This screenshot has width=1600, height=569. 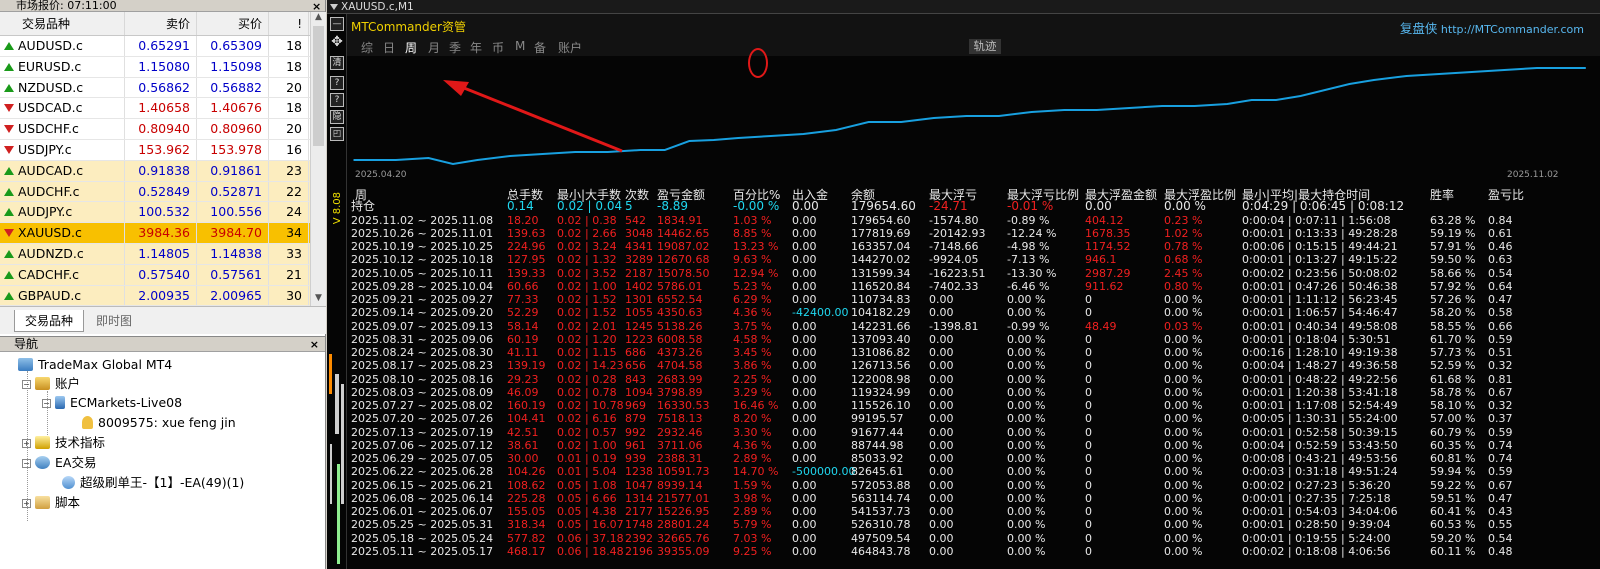 I want to click on market-watch-row: AUDUSD.c 0.65291 0.65309 18, so click(x=155, y=46).